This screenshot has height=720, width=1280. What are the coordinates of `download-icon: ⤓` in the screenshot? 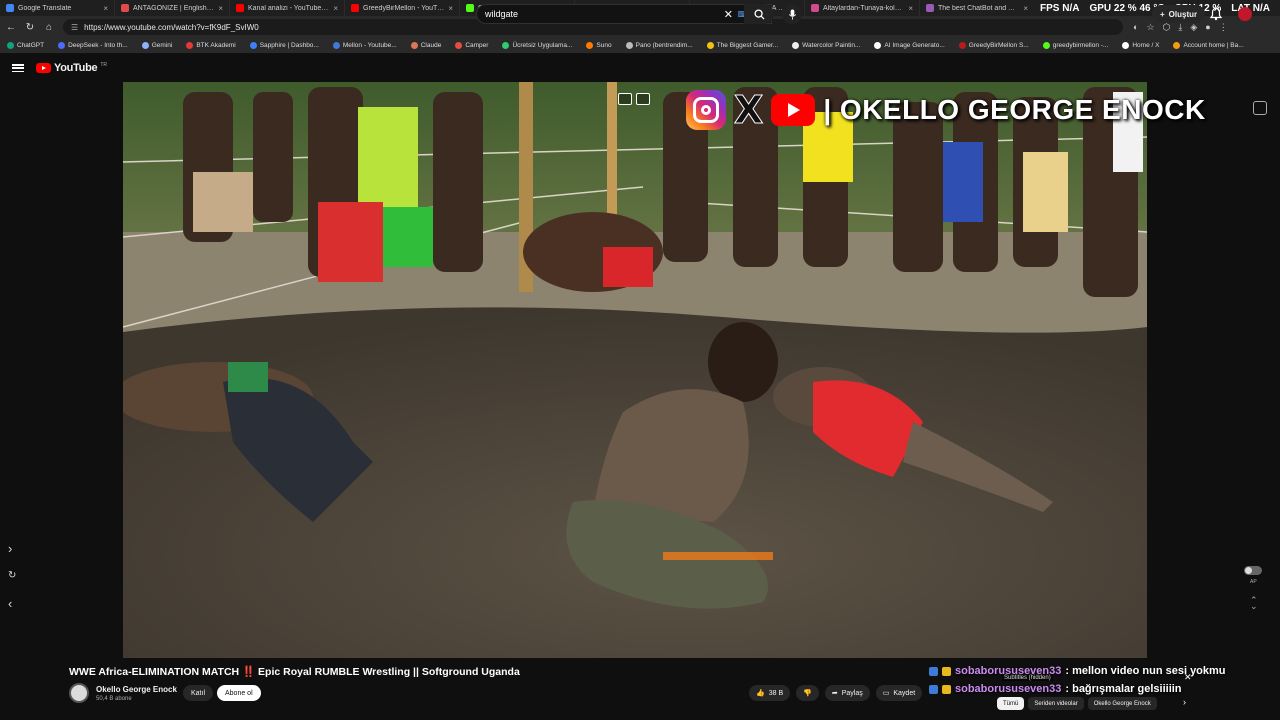 It's located at (1180, 27).